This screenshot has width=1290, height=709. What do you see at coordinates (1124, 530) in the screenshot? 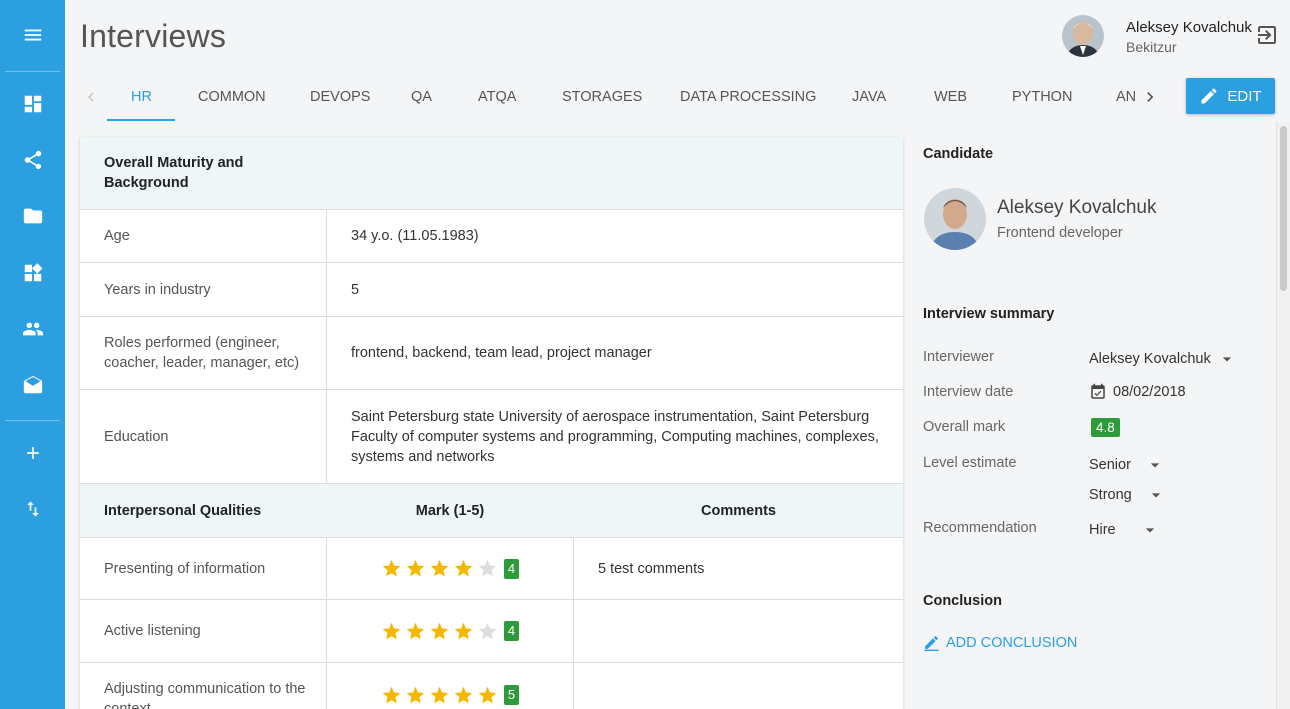
I see `recommendation-select: Hire` at bounding box center [1124, 530].